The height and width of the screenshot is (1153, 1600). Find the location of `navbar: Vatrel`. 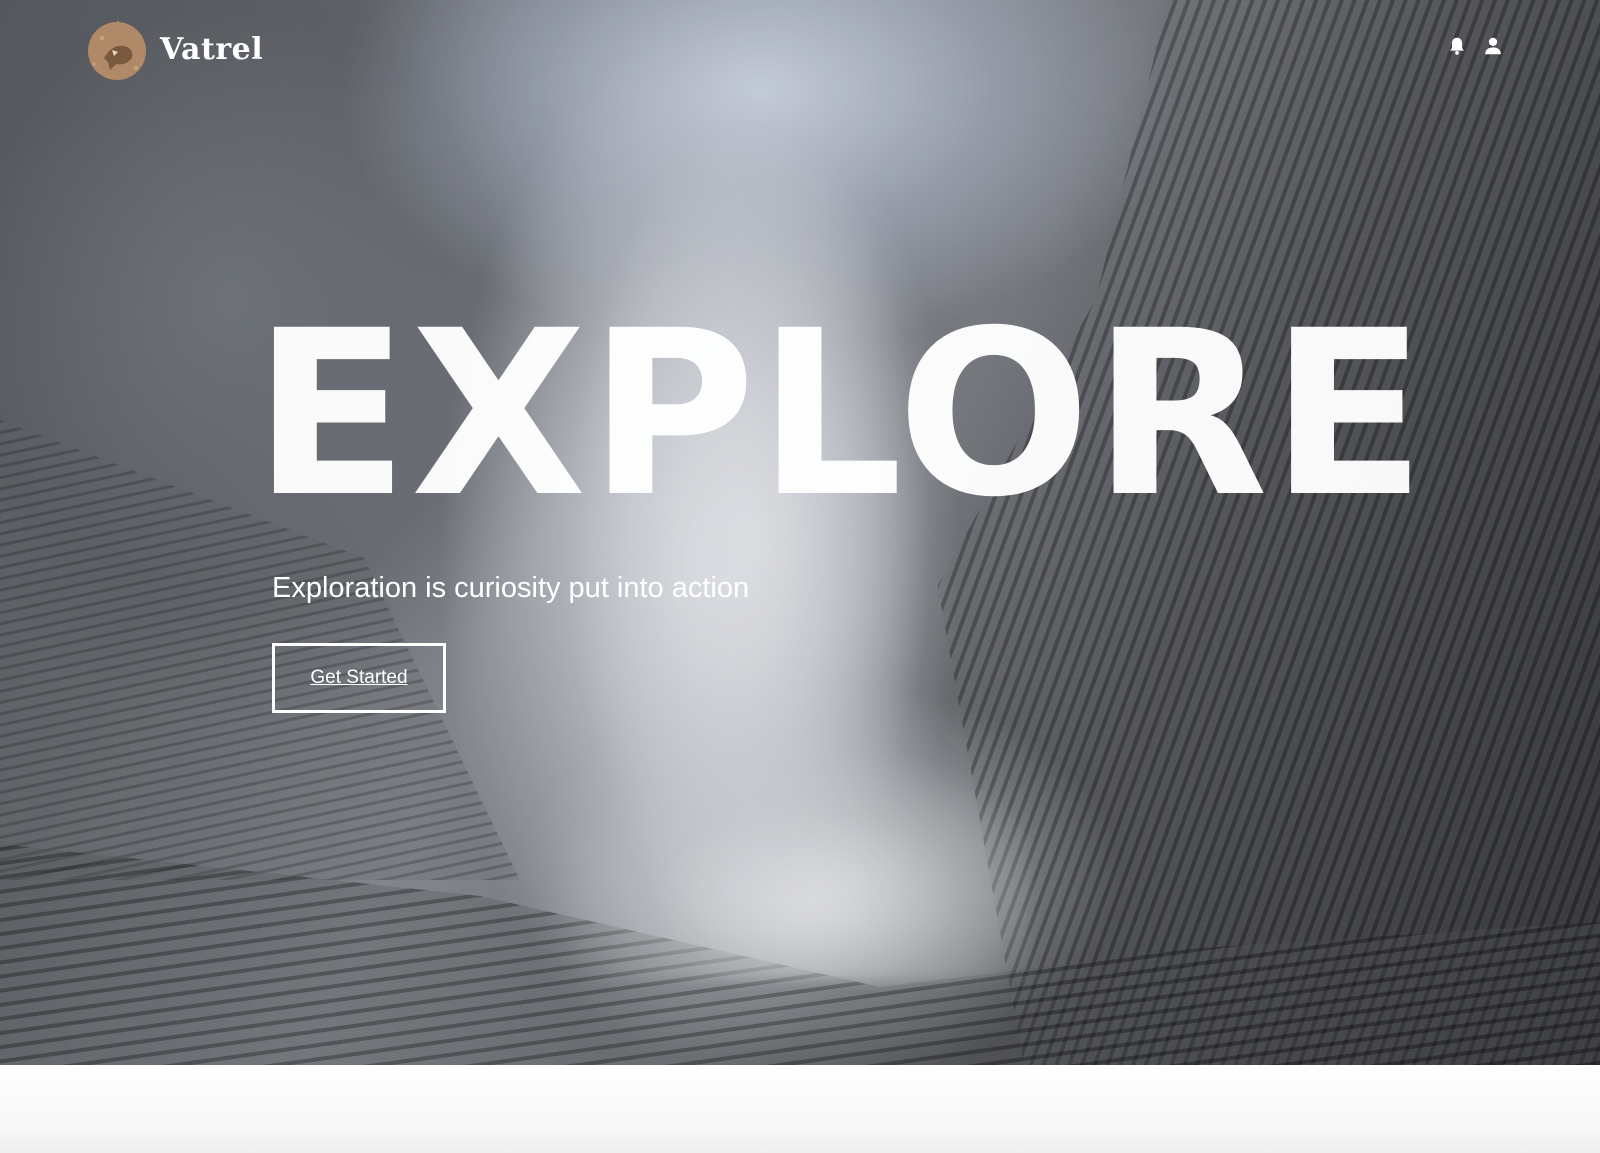

navbar: Vatrel is located at coordinates (800, 50).